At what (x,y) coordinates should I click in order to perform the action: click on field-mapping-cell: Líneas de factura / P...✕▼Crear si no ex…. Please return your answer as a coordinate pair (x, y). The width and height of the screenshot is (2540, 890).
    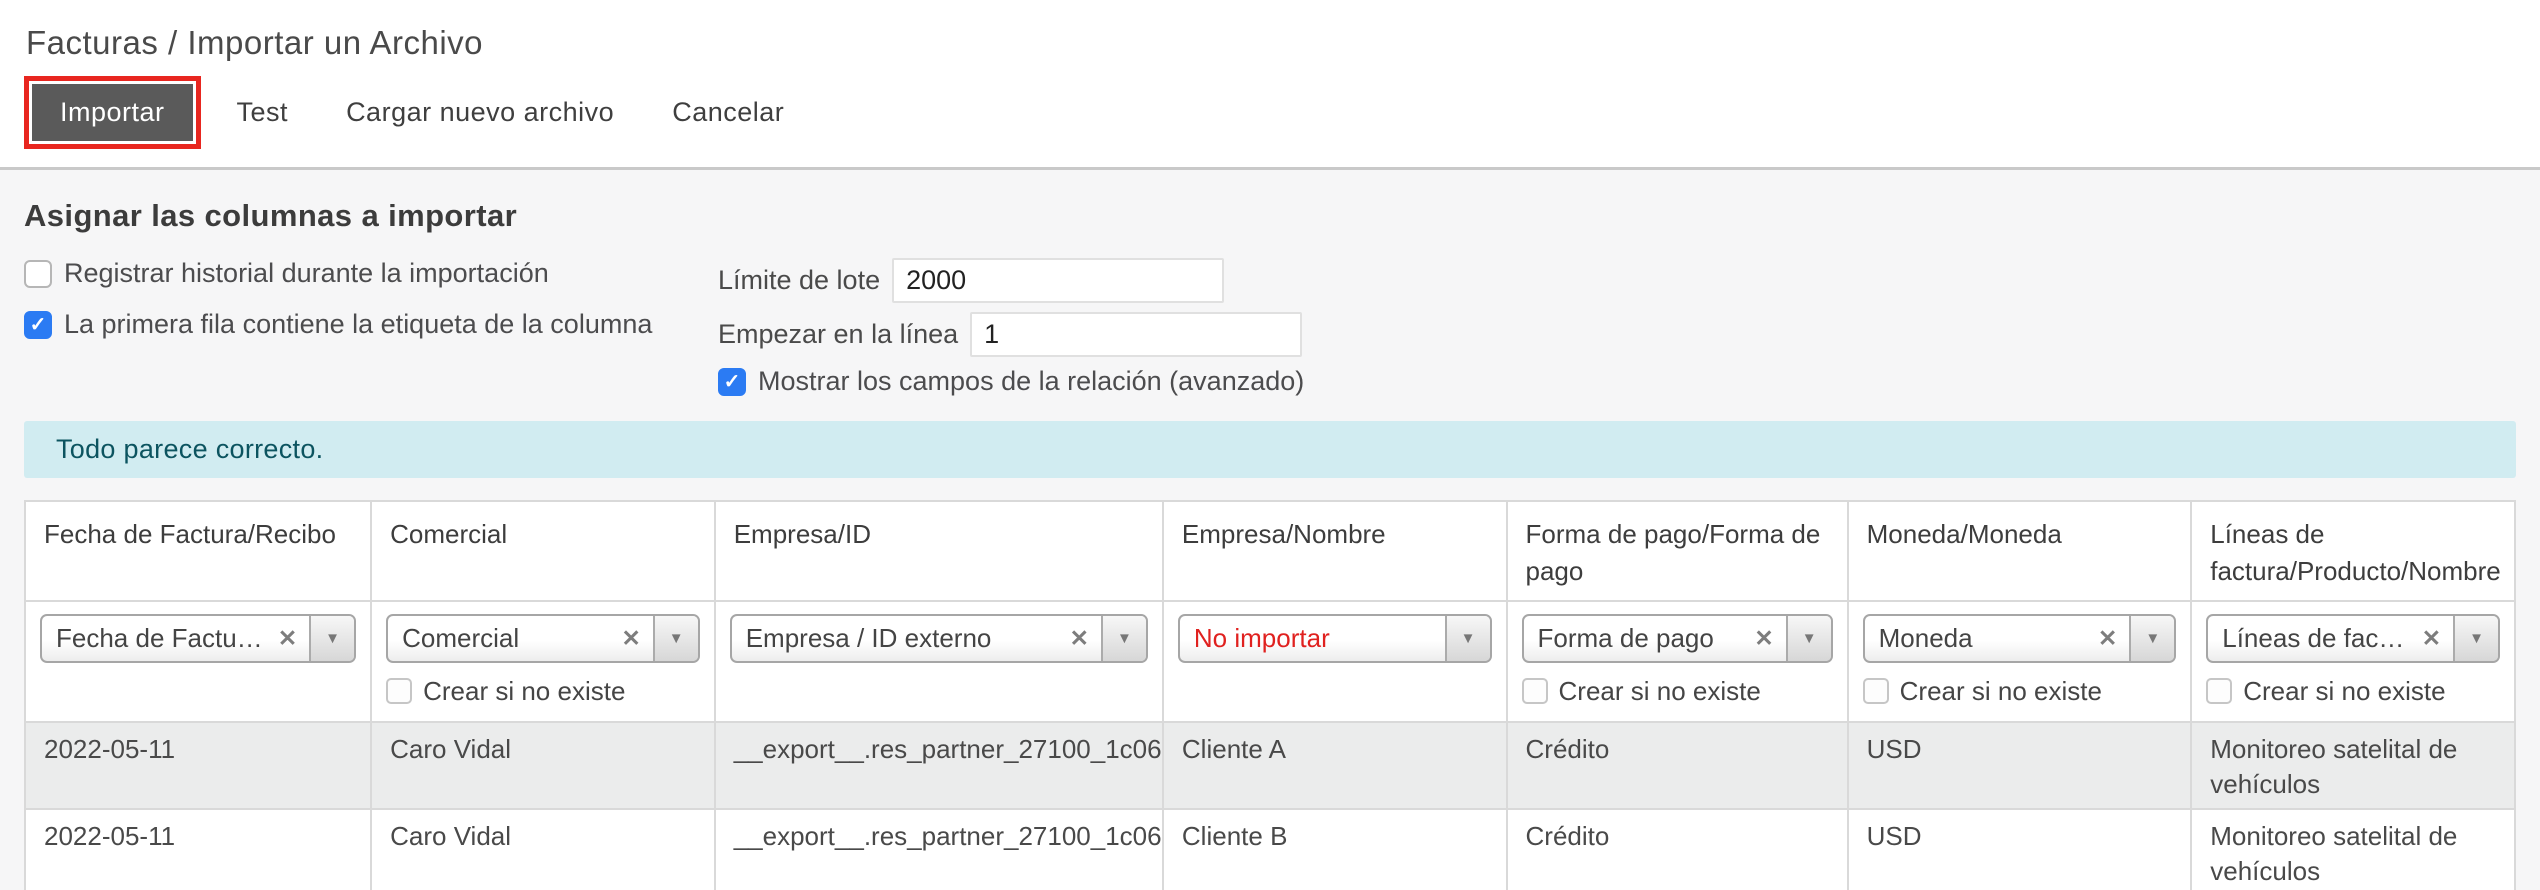
    Looking at the image, I should click on (2353, 661).